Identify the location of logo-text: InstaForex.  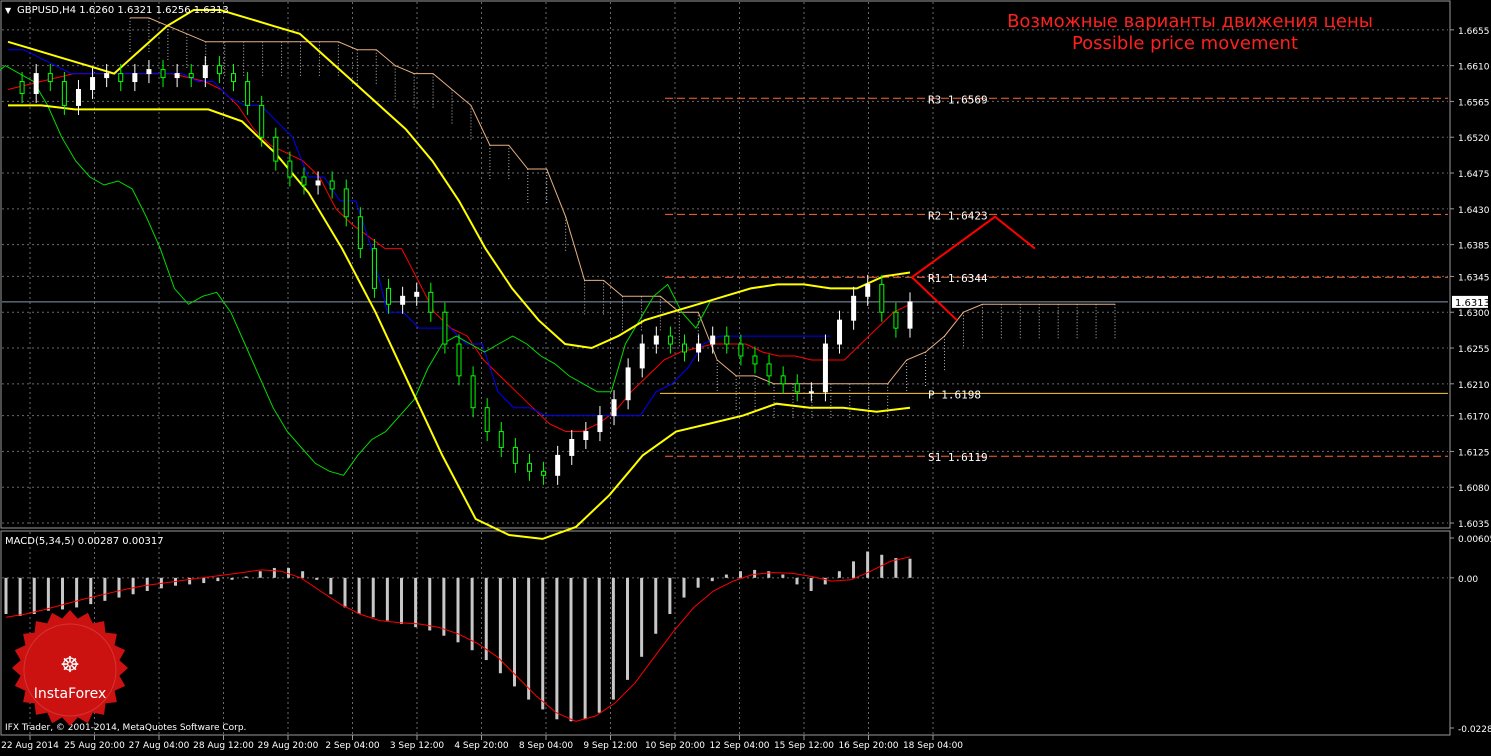
(70, 694).